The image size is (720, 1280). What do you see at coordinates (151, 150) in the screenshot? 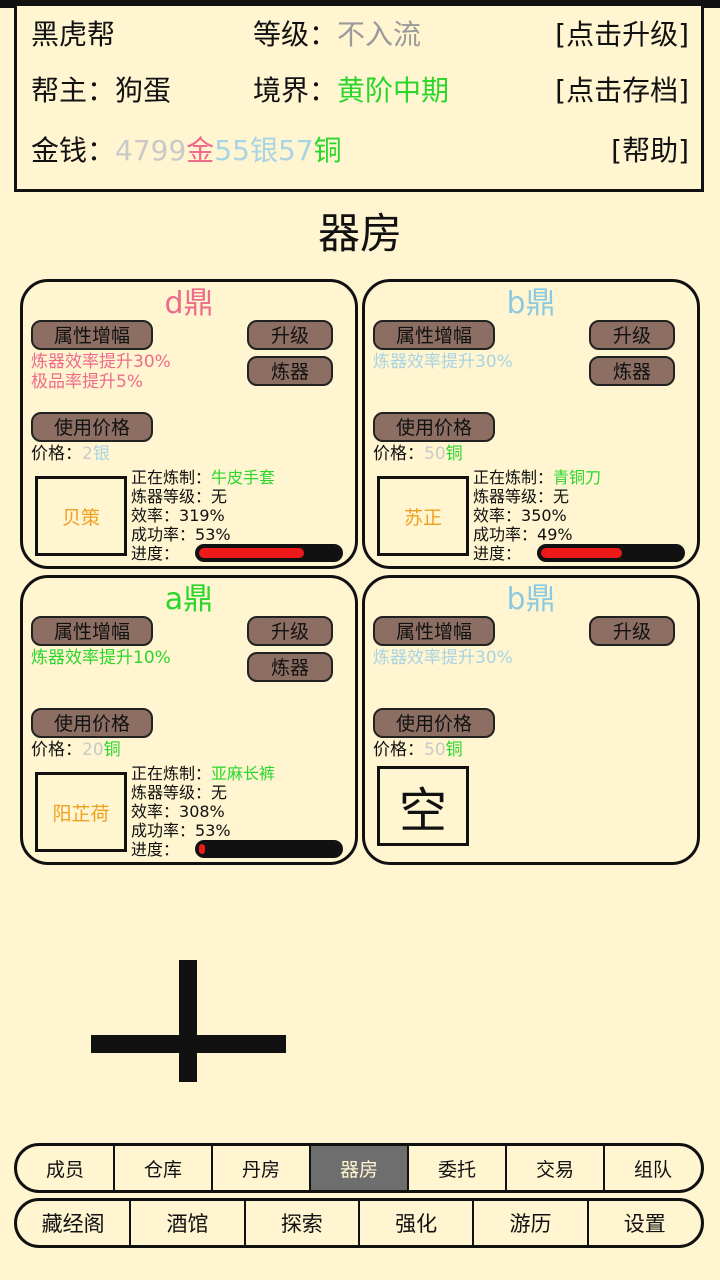
I see `gold-amount: 4799` at bounding box center [151, 150].